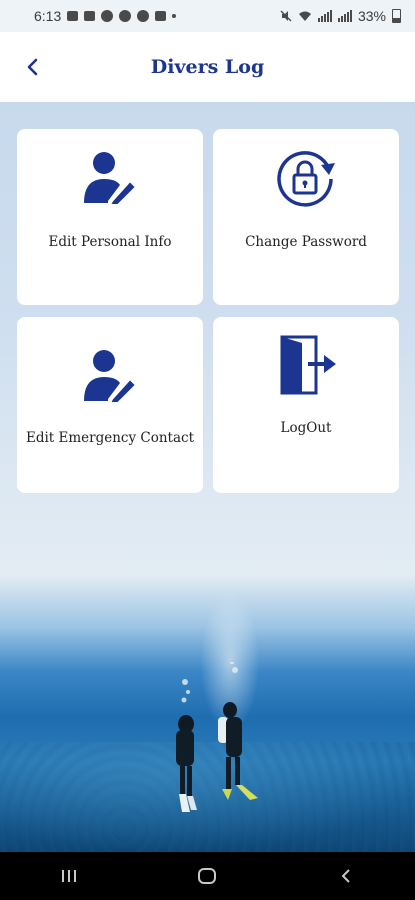 The width and height of the screenshot is (415, 900). Describe the element at coordinates (217, 737) in the screenshot. I see `divers-image` at that location.